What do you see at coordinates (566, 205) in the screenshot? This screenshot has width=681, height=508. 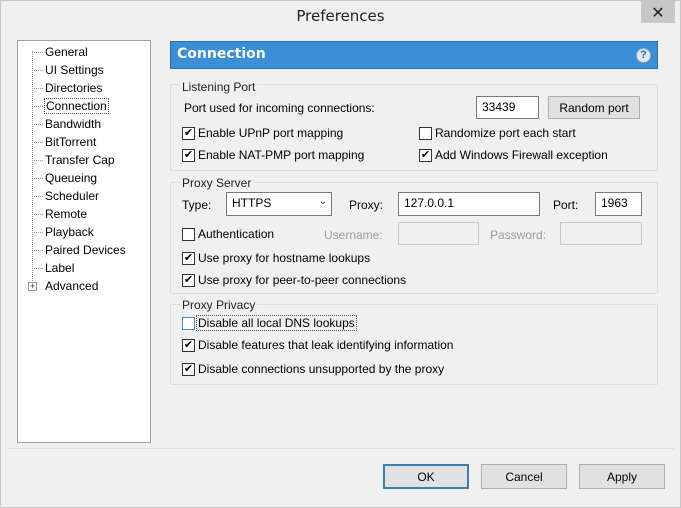 I see `proxy-port-label: Port:` at bounding box center [566, 205].